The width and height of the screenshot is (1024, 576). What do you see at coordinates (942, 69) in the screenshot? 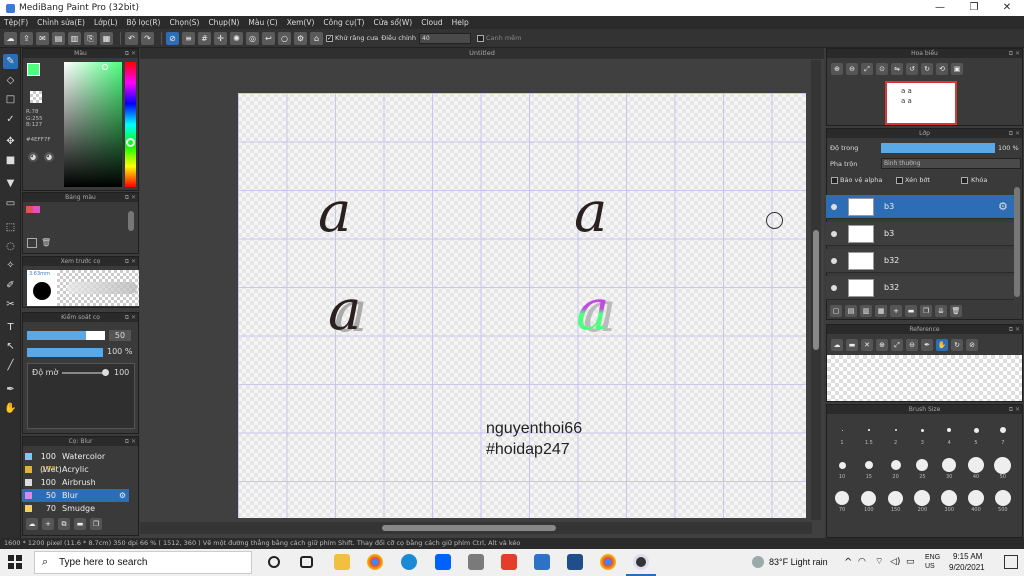
I see `reset-icon: ⟲` at bounding box center [942, 69].